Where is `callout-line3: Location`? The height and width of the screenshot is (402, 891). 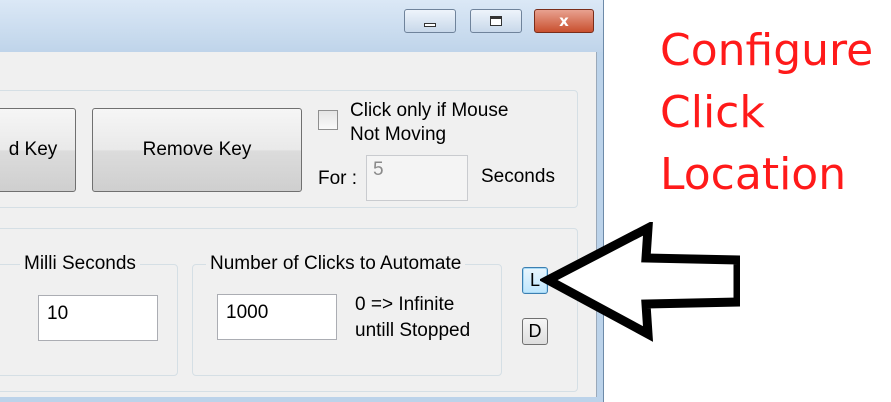
callout-line3: Location is located at coordinates (753, 174).